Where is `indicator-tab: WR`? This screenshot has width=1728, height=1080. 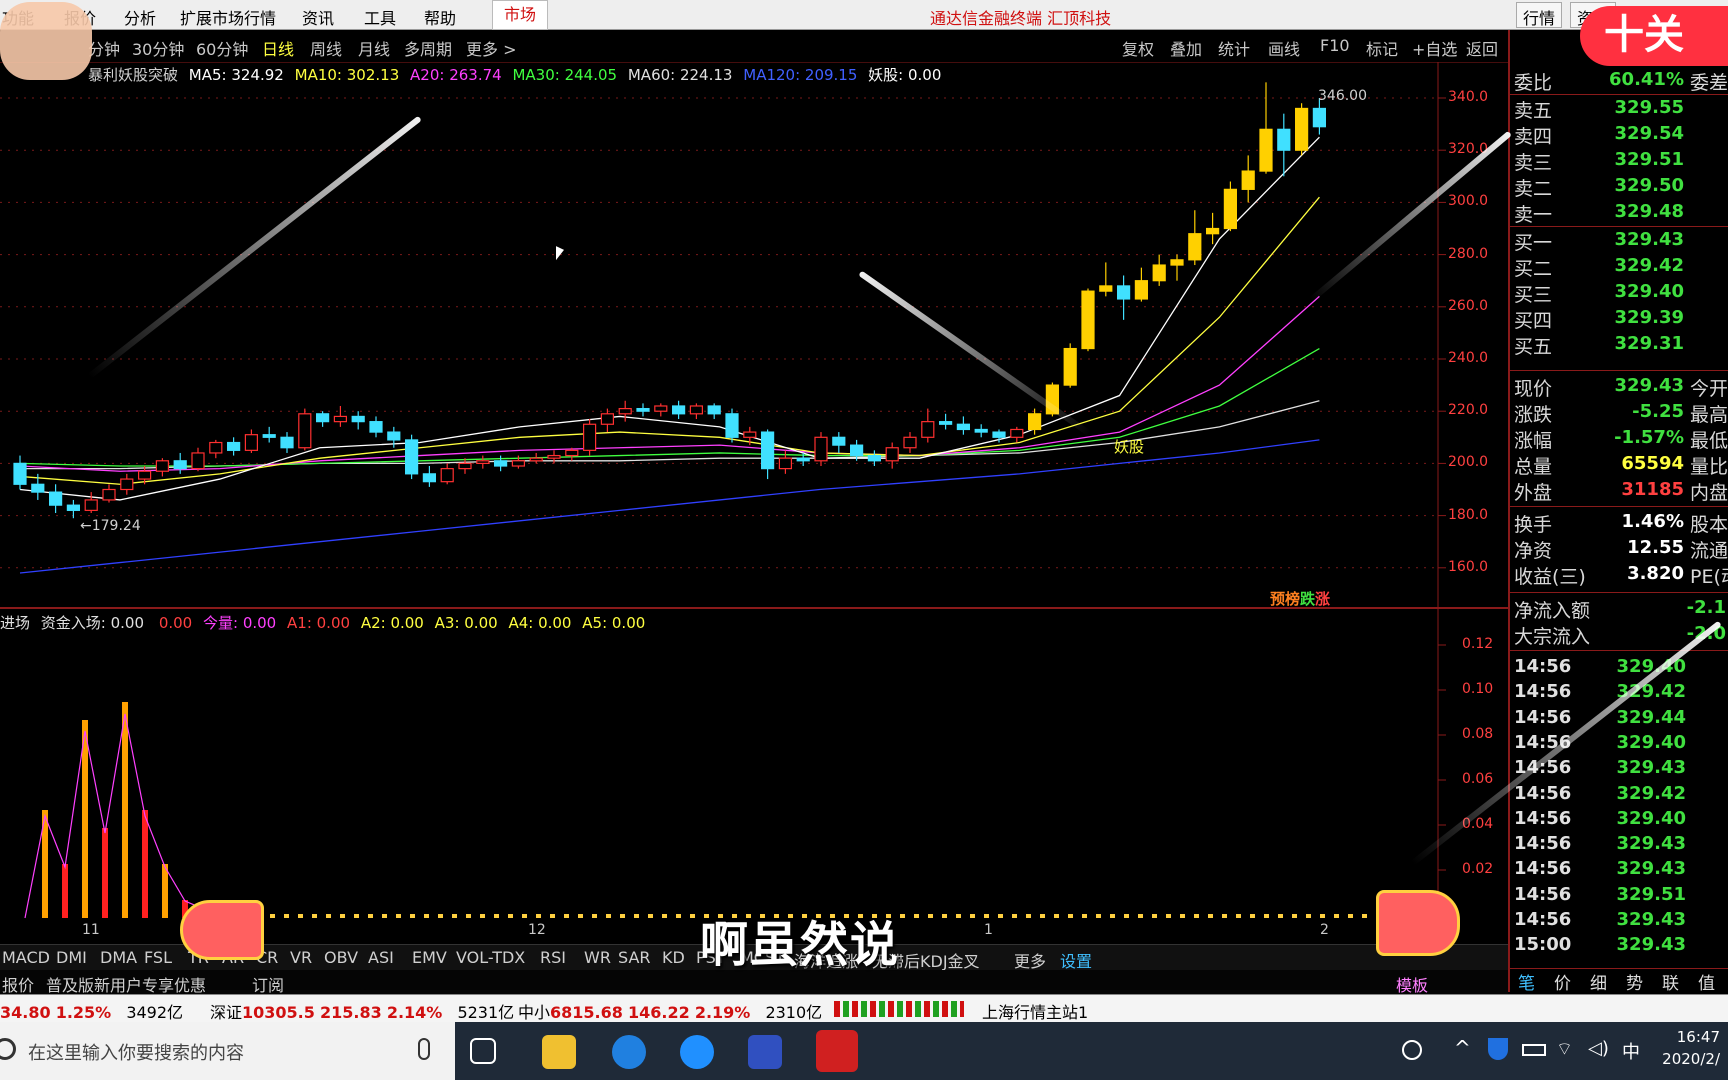 indicator-tab: WR is located at coordinates (597, 957).